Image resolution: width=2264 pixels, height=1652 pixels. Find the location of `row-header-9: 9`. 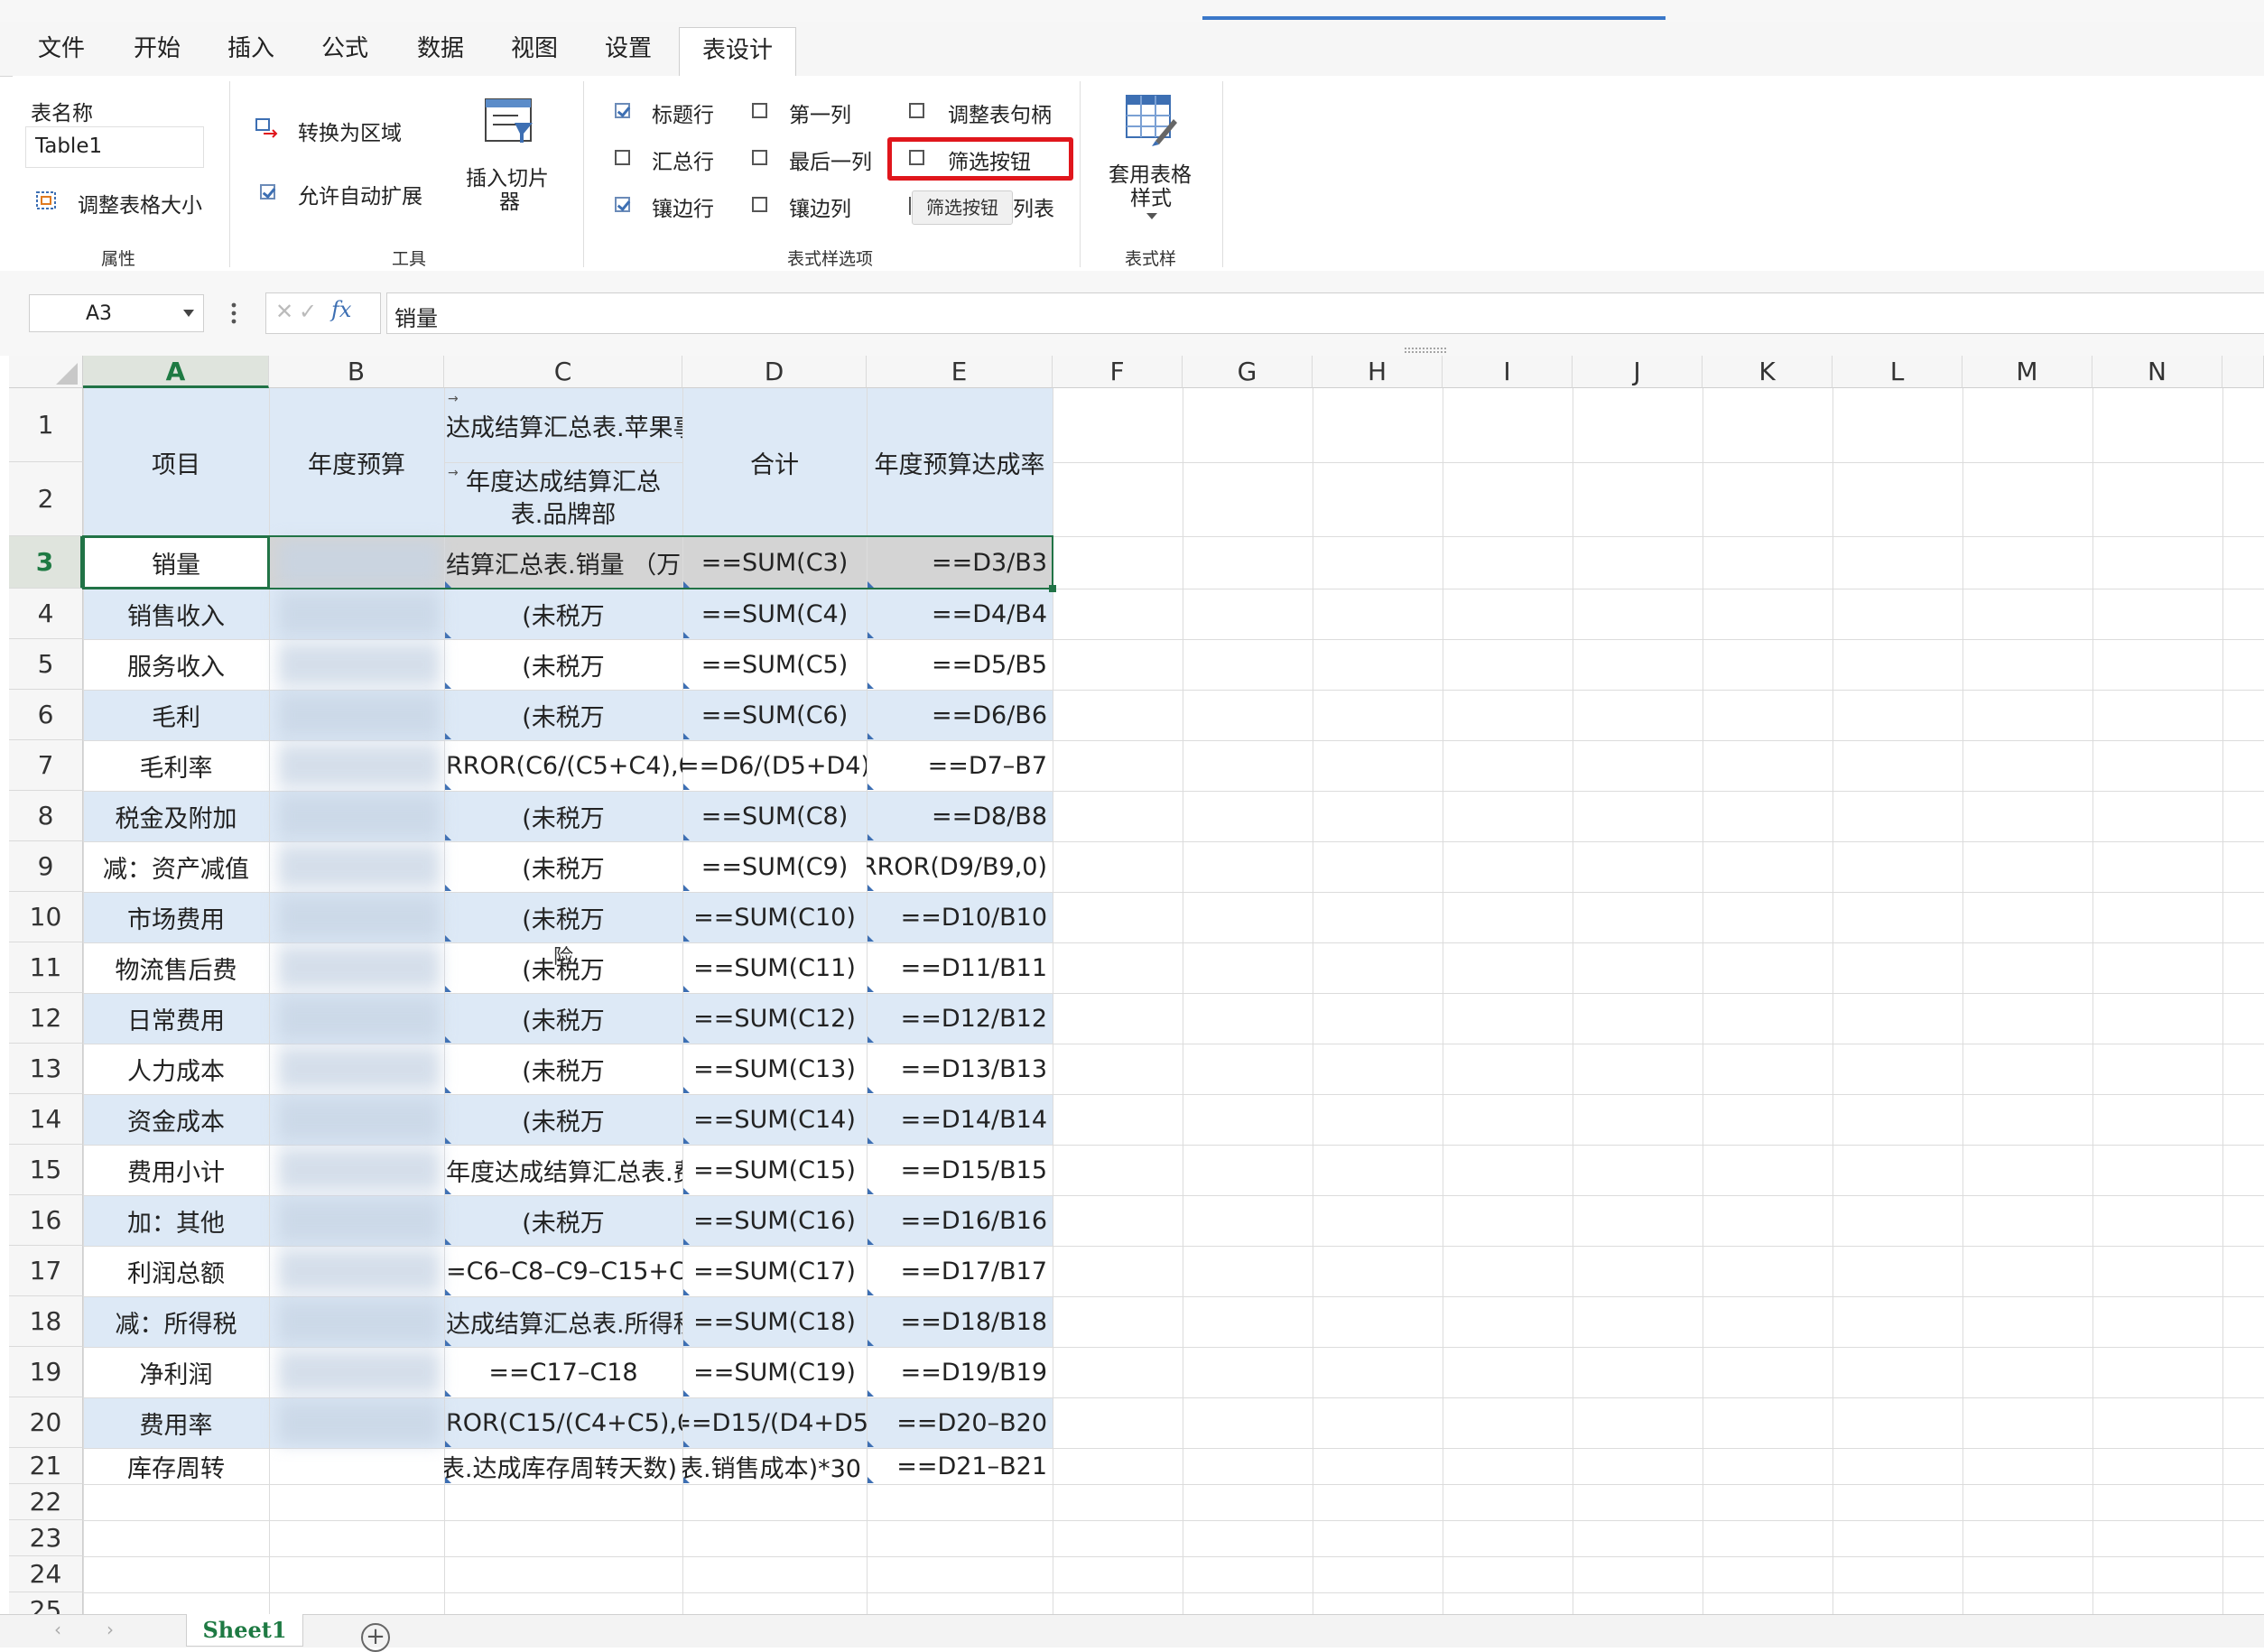

row-header-9: 9 is located at coordinates (46, 866).